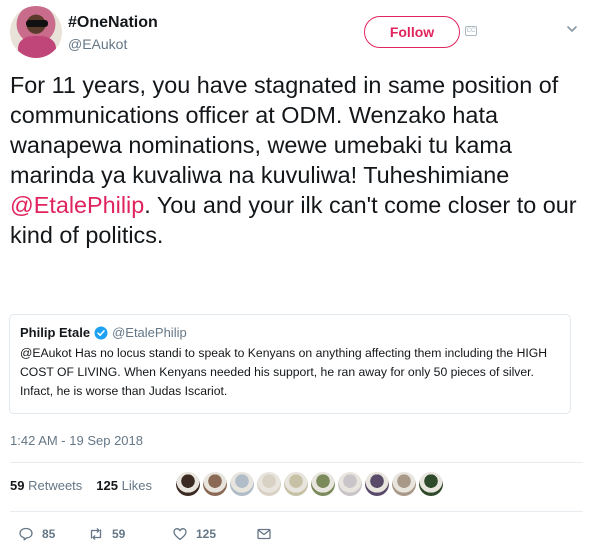 This screenshot has height=555, width=593. I want to click on quoted-handle: @EtalePhilip, so click(149, 332).